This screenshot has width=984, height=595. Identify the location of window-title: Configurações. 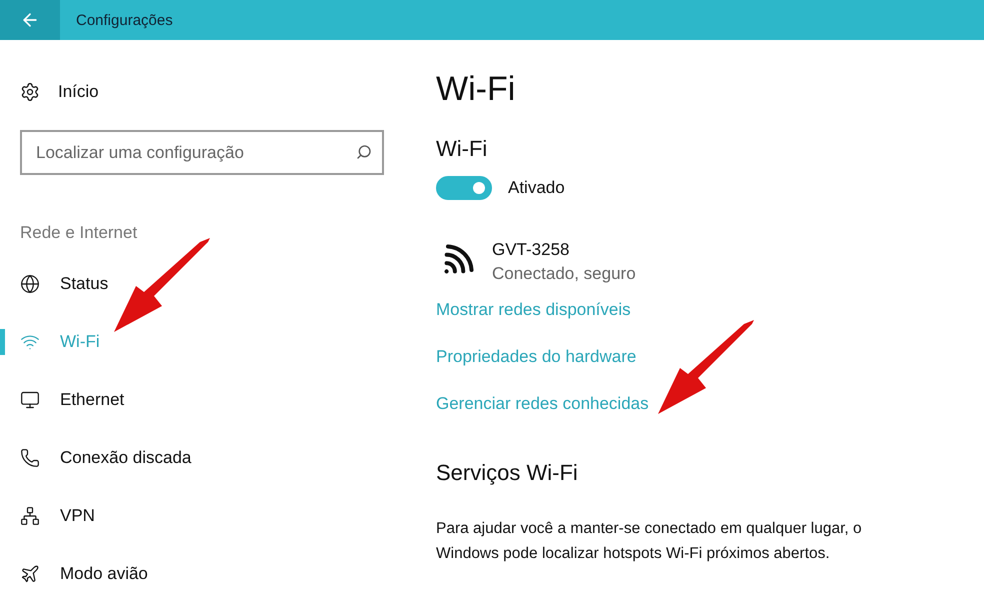
(124, 20).